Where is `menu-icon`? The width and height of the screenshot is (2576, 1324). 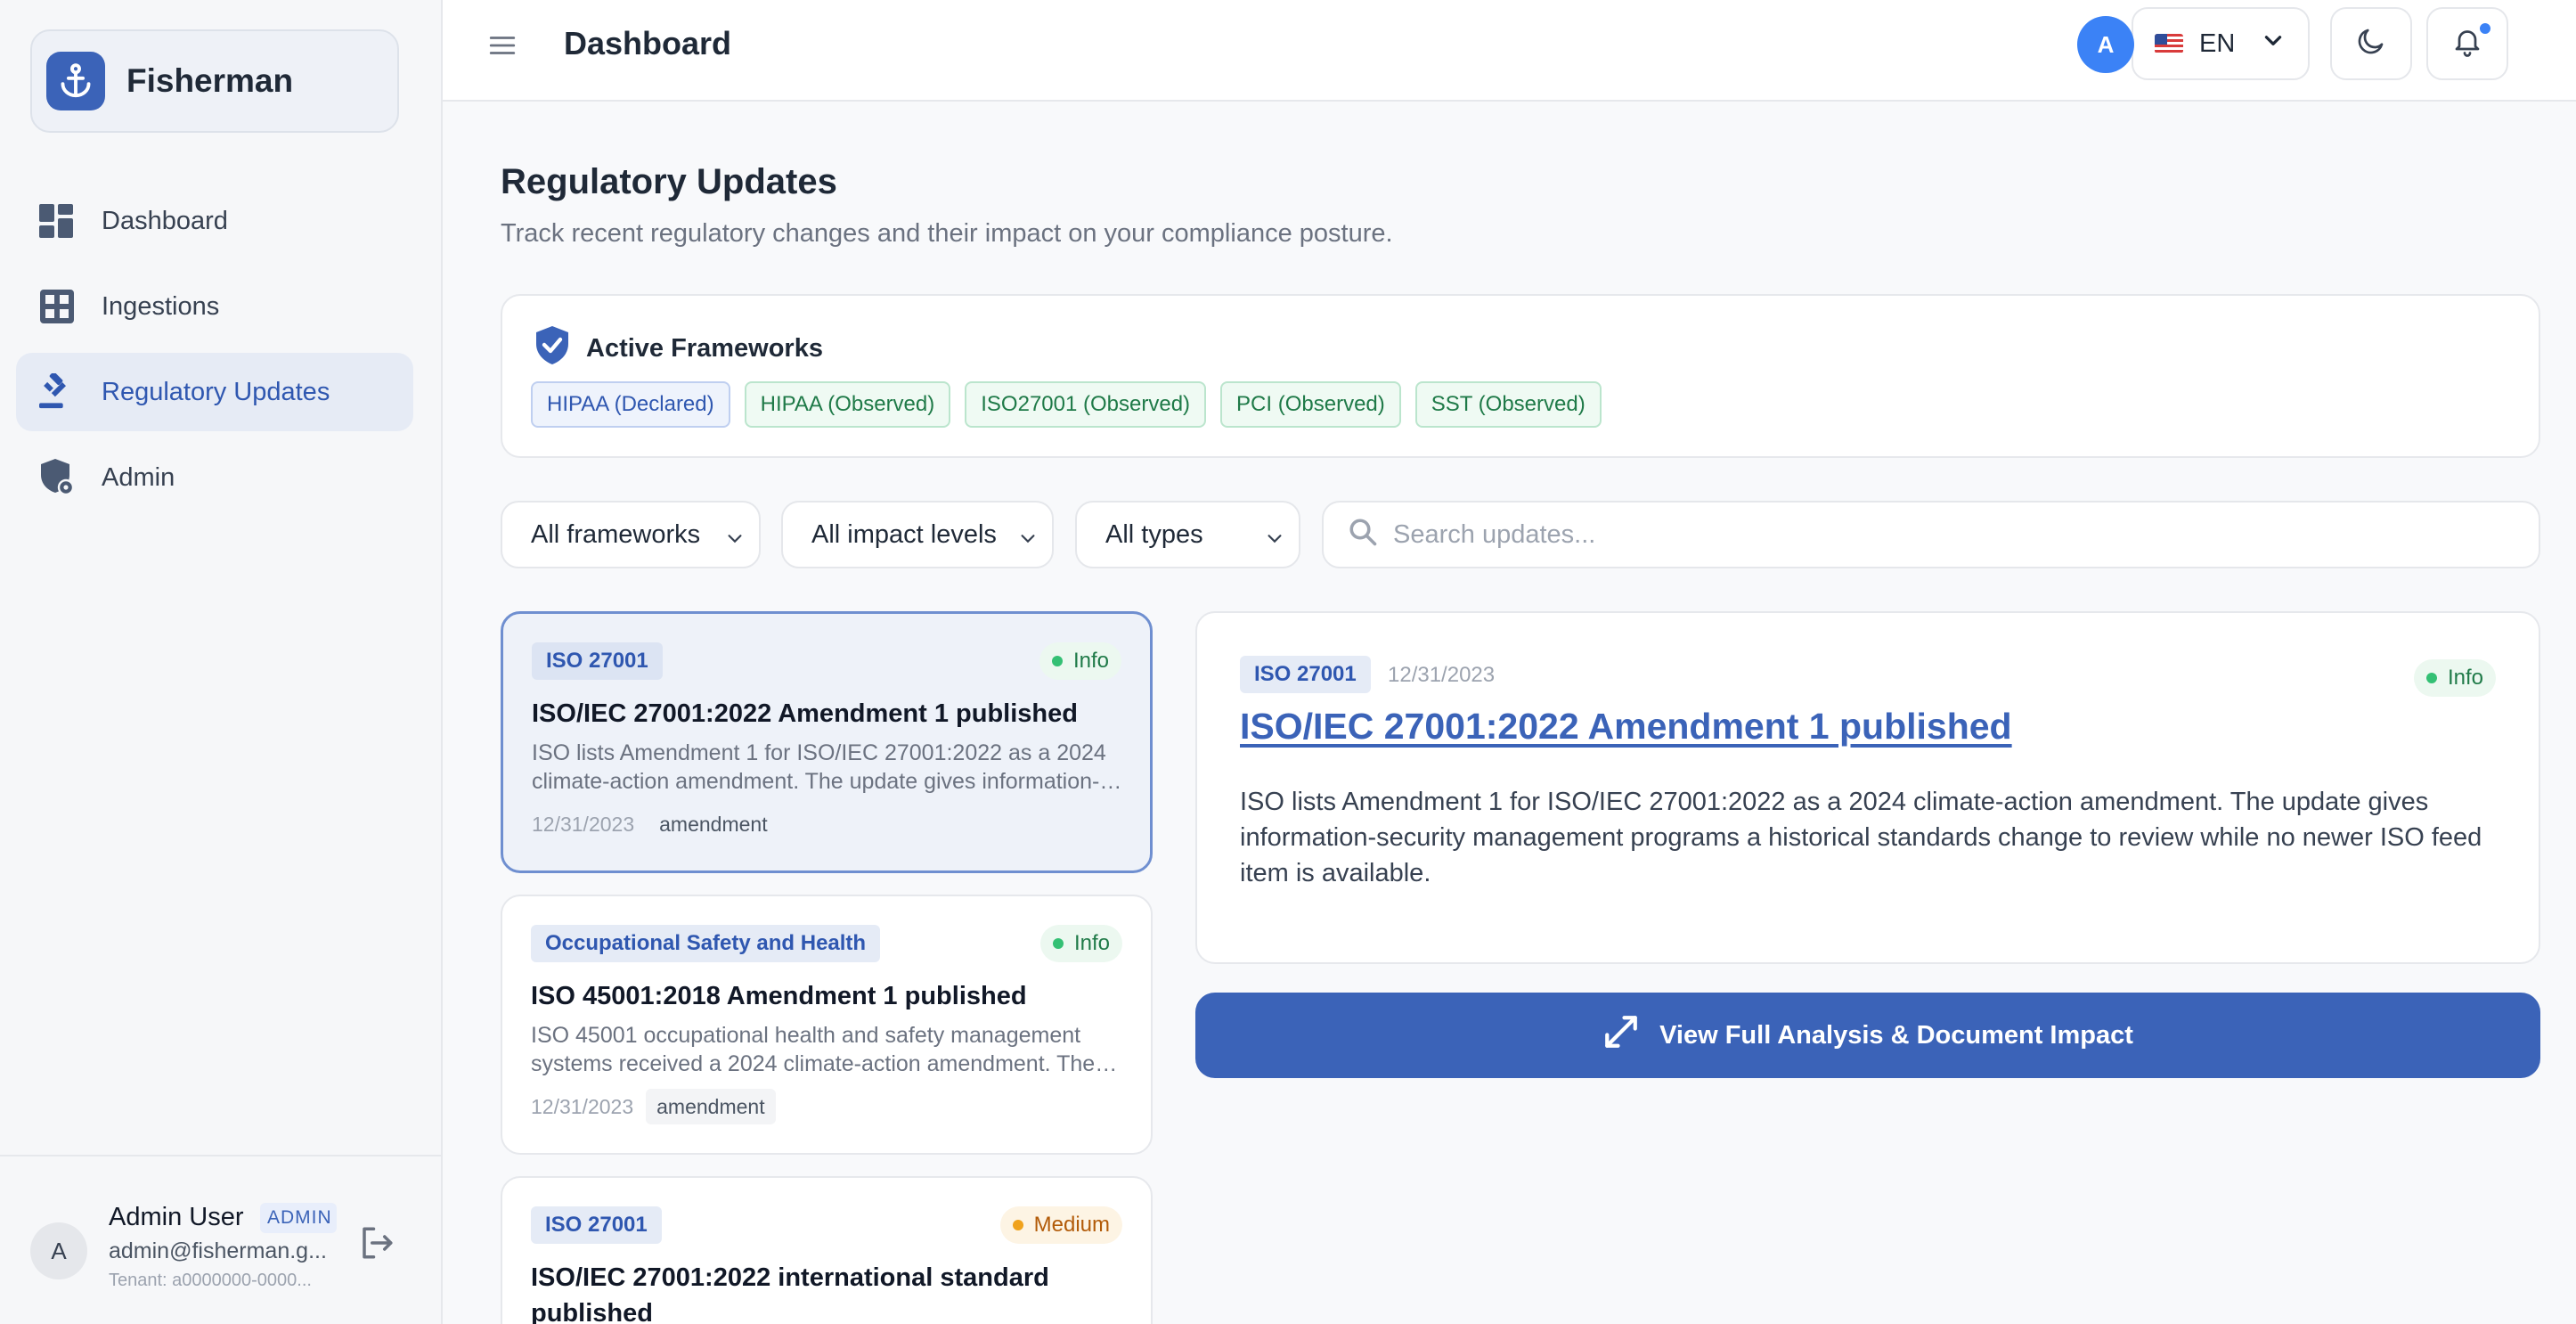
menu-icon is located at coordinates (503, 45).